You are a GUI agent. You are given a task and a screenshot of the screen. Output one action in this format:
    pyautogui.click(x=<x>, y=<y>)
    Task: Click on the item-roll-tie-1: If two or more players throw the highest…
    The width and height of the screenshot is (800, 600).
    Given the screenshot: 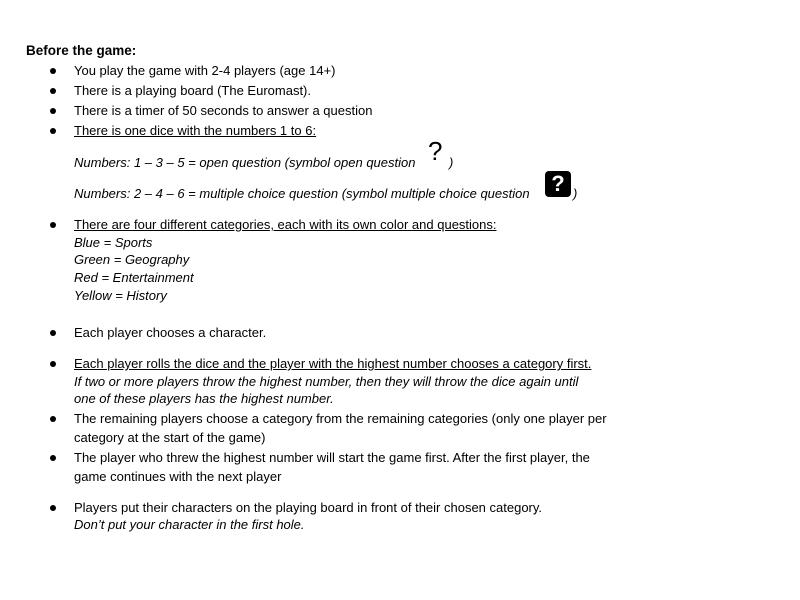 What is the action you would take?
    pyautogui.click(x=326, y=381)
    